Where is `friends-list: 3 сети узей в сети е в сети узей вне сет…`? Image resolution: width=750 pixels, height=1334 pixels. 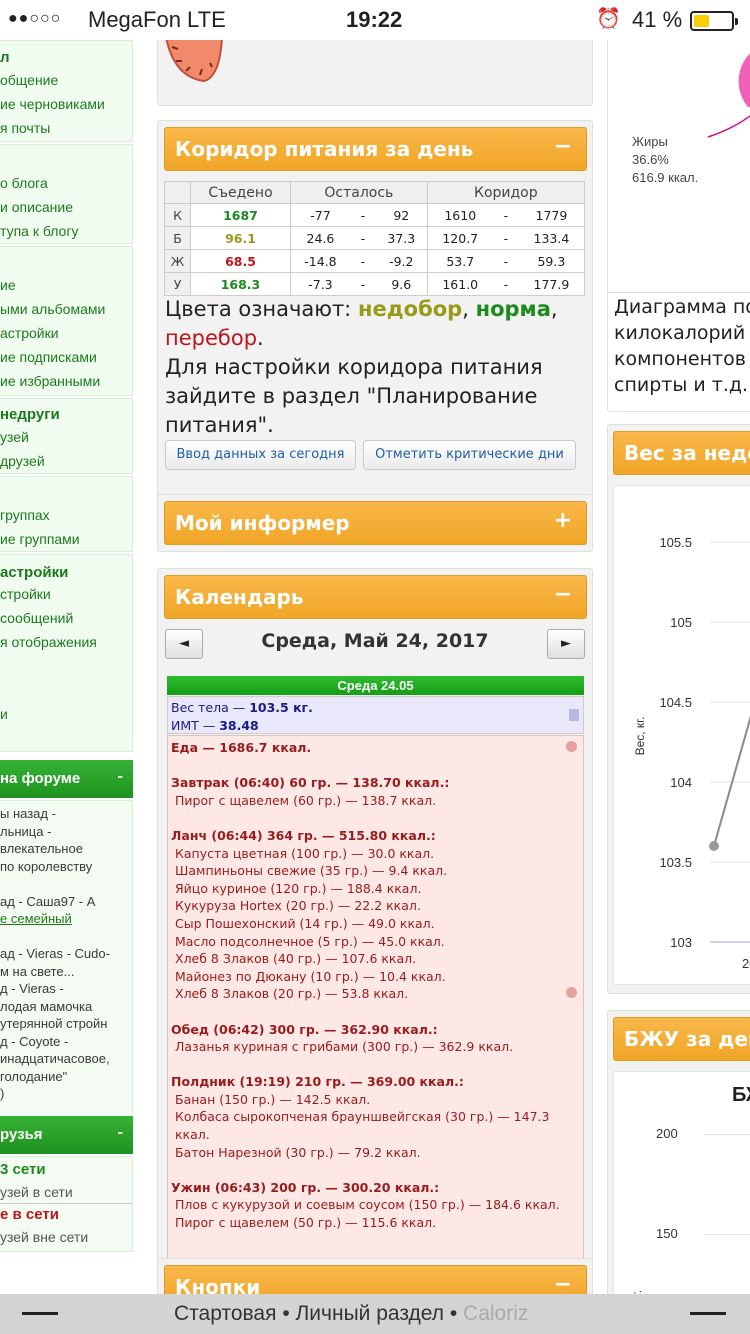 friends-list: 3 сети узей в сети е в сети узей вне сет… is located at coordinates (66, 1204).